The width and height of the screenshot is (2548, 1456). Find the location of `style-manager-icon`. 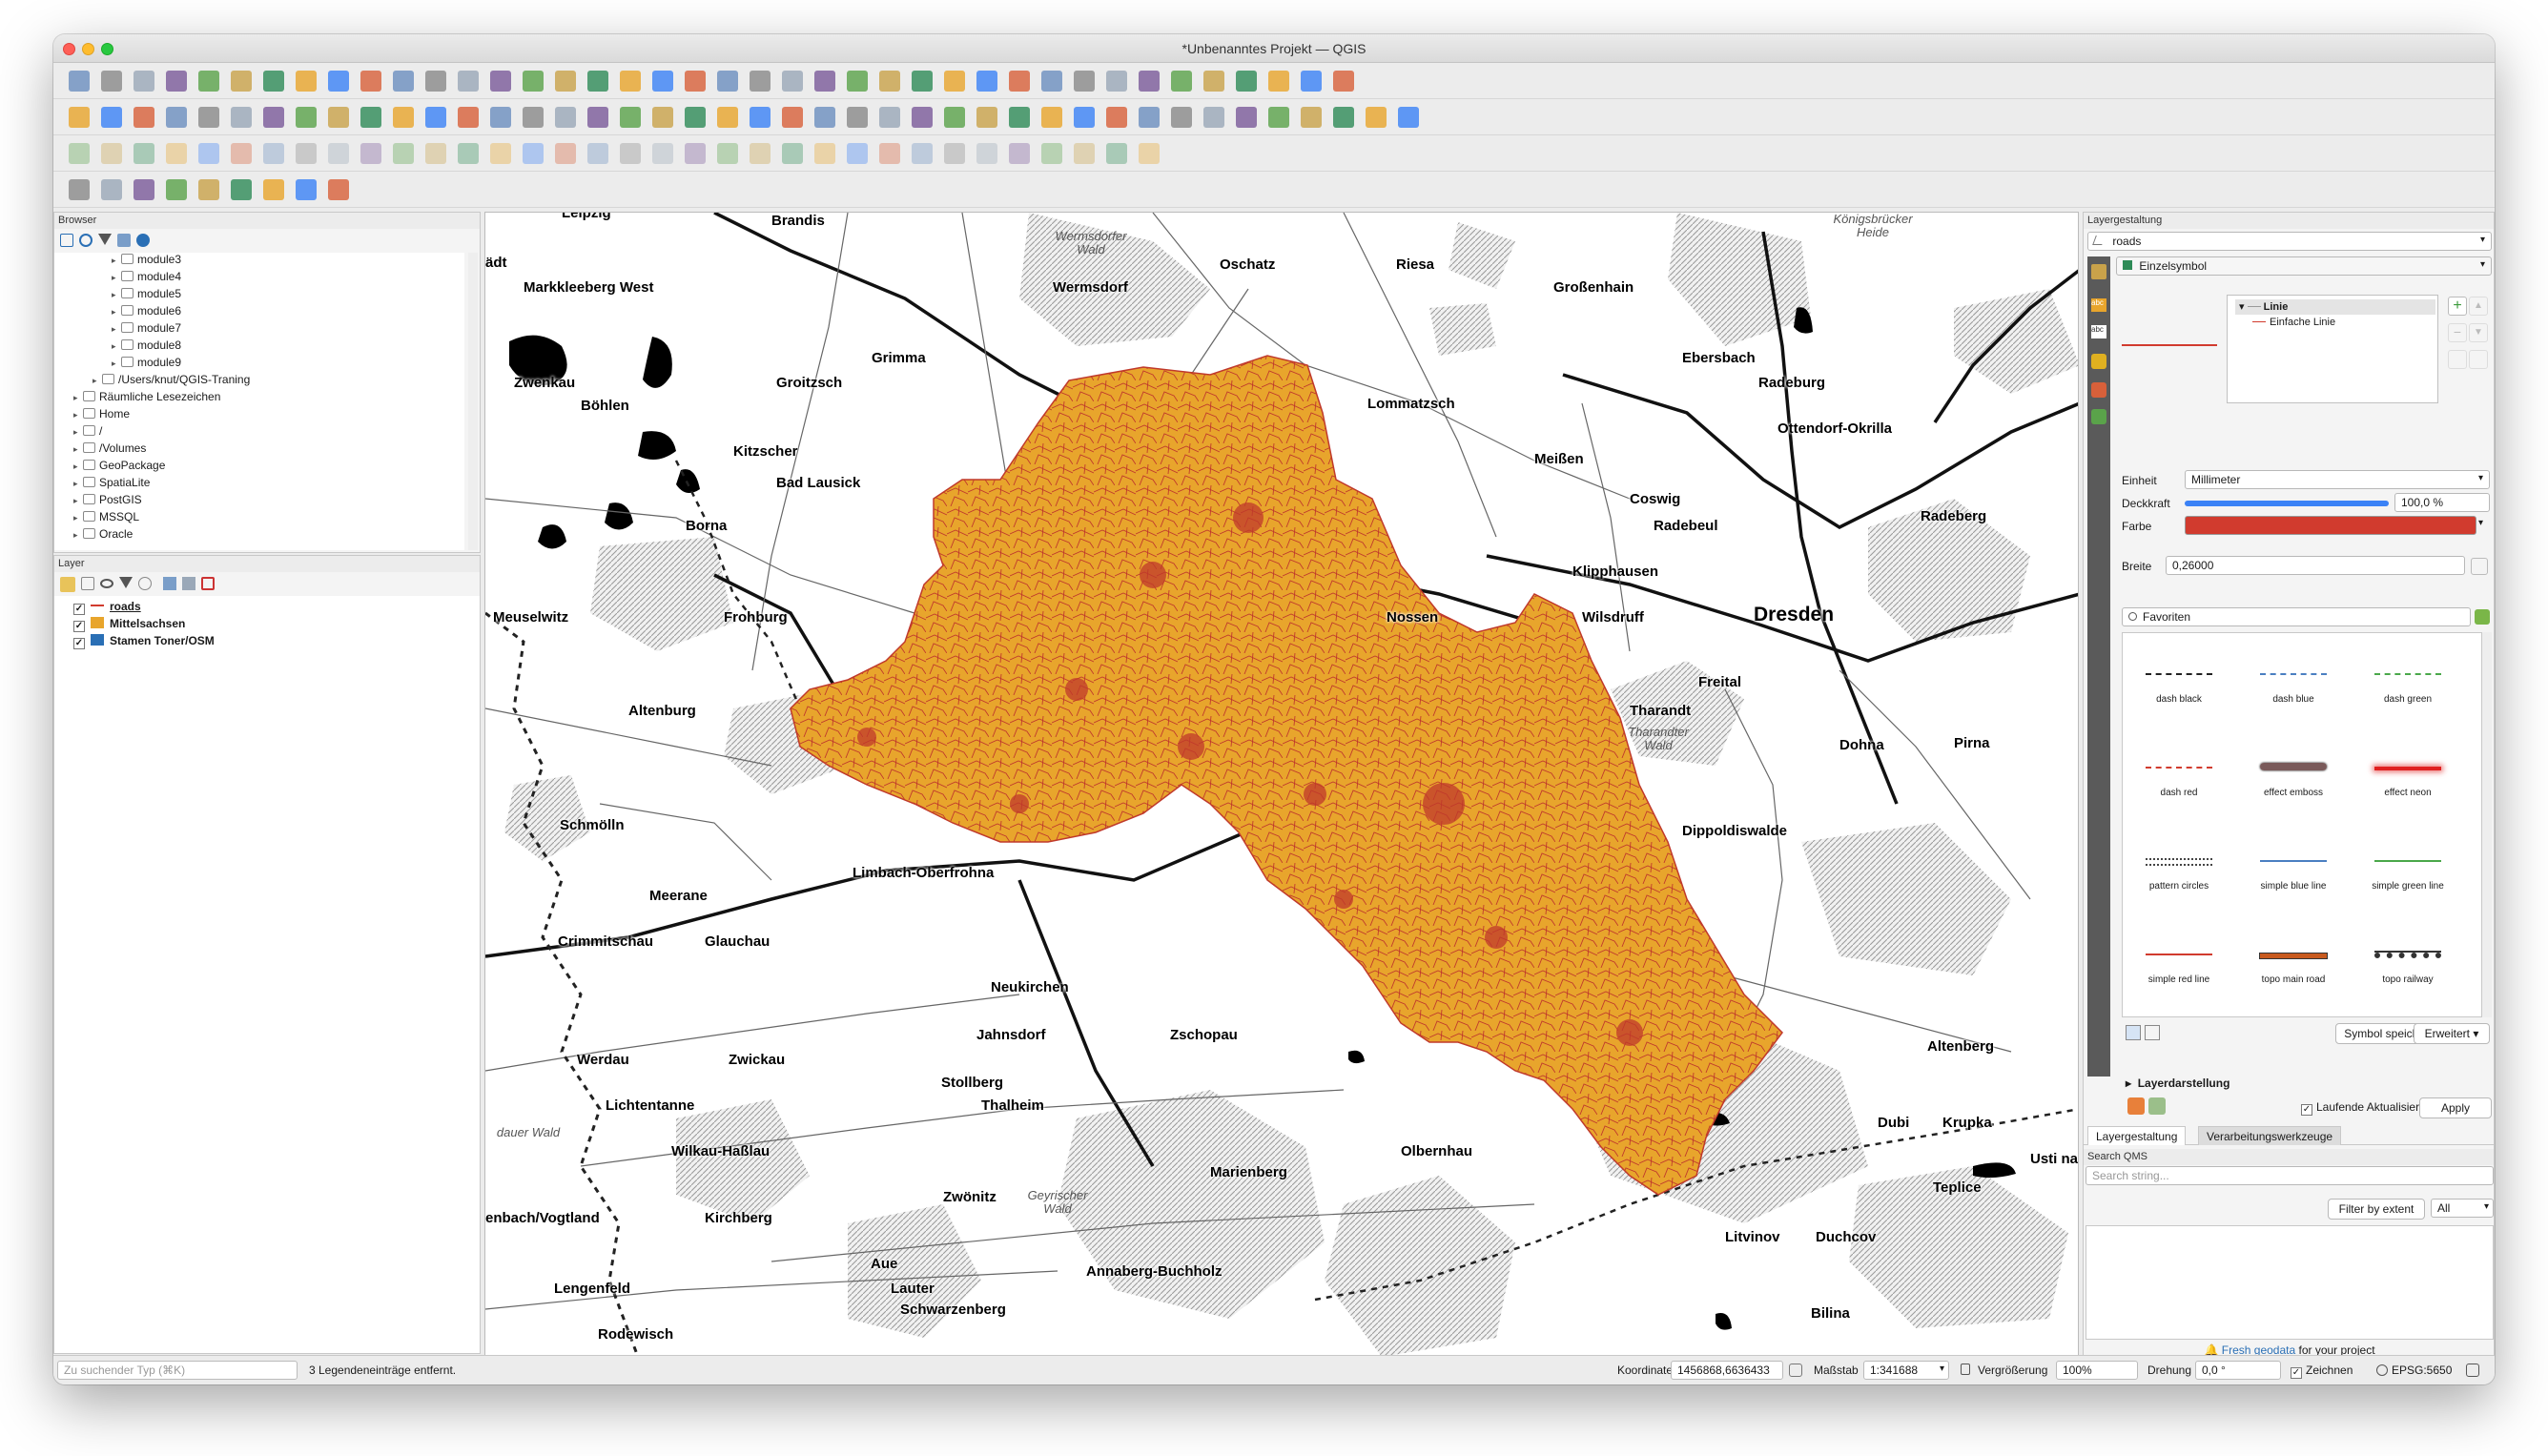

style-manager-icon is located at coordinates (2482, 617).